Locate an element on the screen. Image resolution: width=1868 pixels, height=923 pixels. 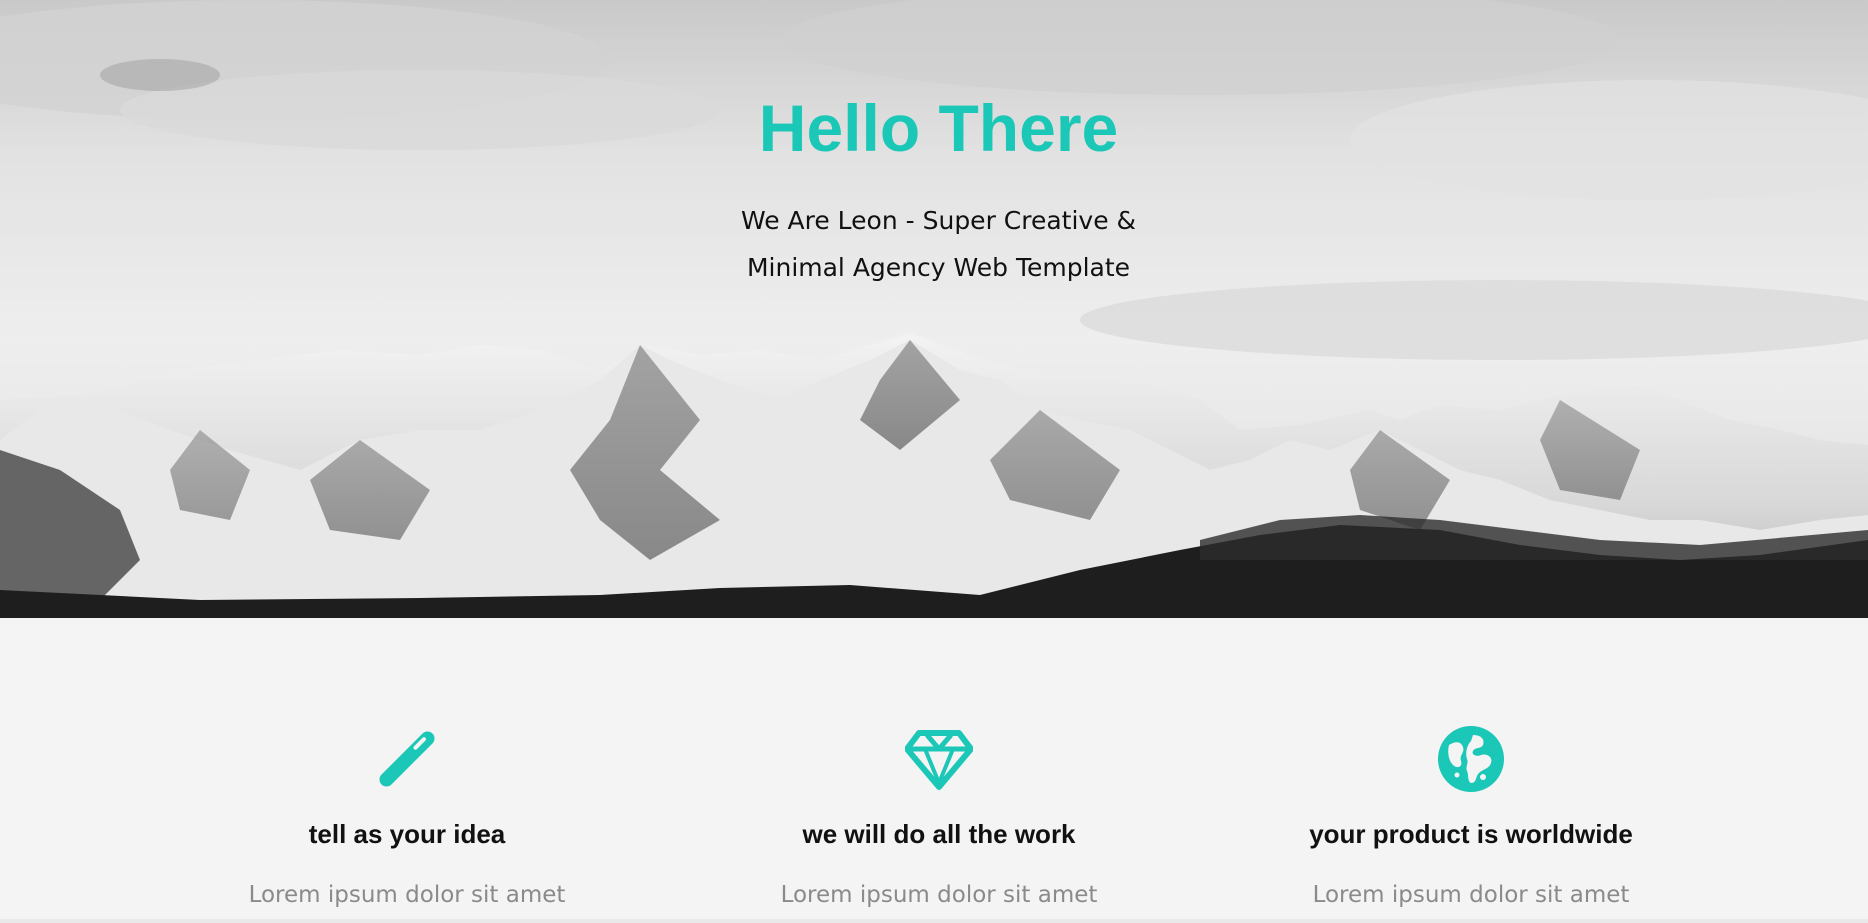
diamond-icon is located at coordinates (939, 759).